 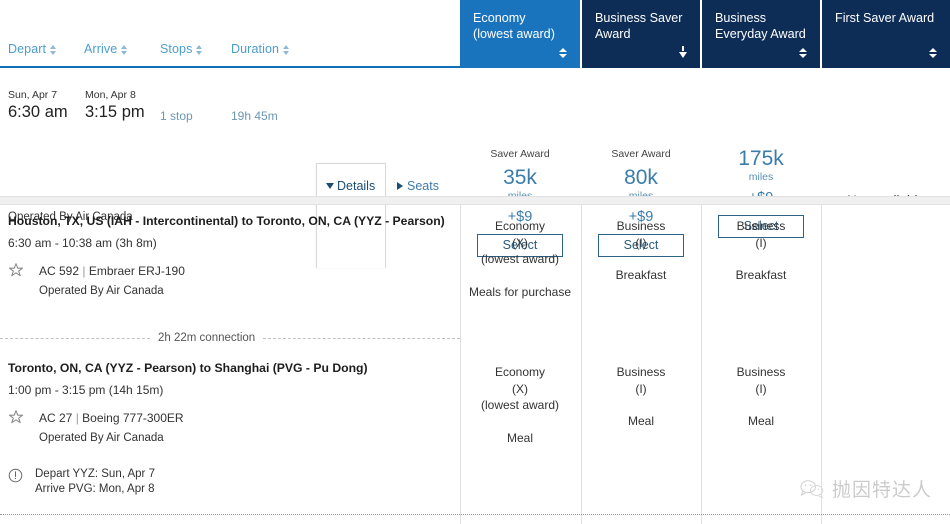 What do you see at coordinates (499, 18) in the screenshot?
I see `cabin-header-line1: Economy` at bounding box center [499, 18].